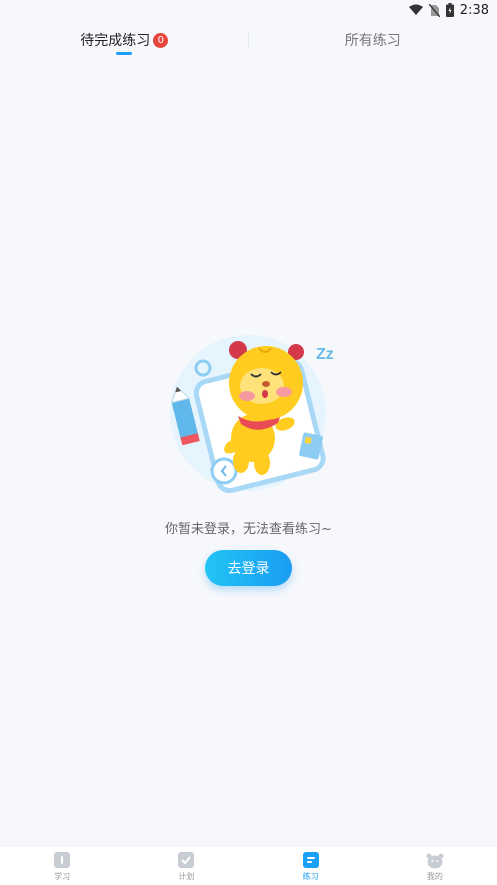 The height and width of the screenshot is (885, 497). What do you see at coordinates (248, 529) in the screenshot?
I see `not-logged-in-message: 你暂未登录，无法查看练习~` at bounding box center [248, 529].